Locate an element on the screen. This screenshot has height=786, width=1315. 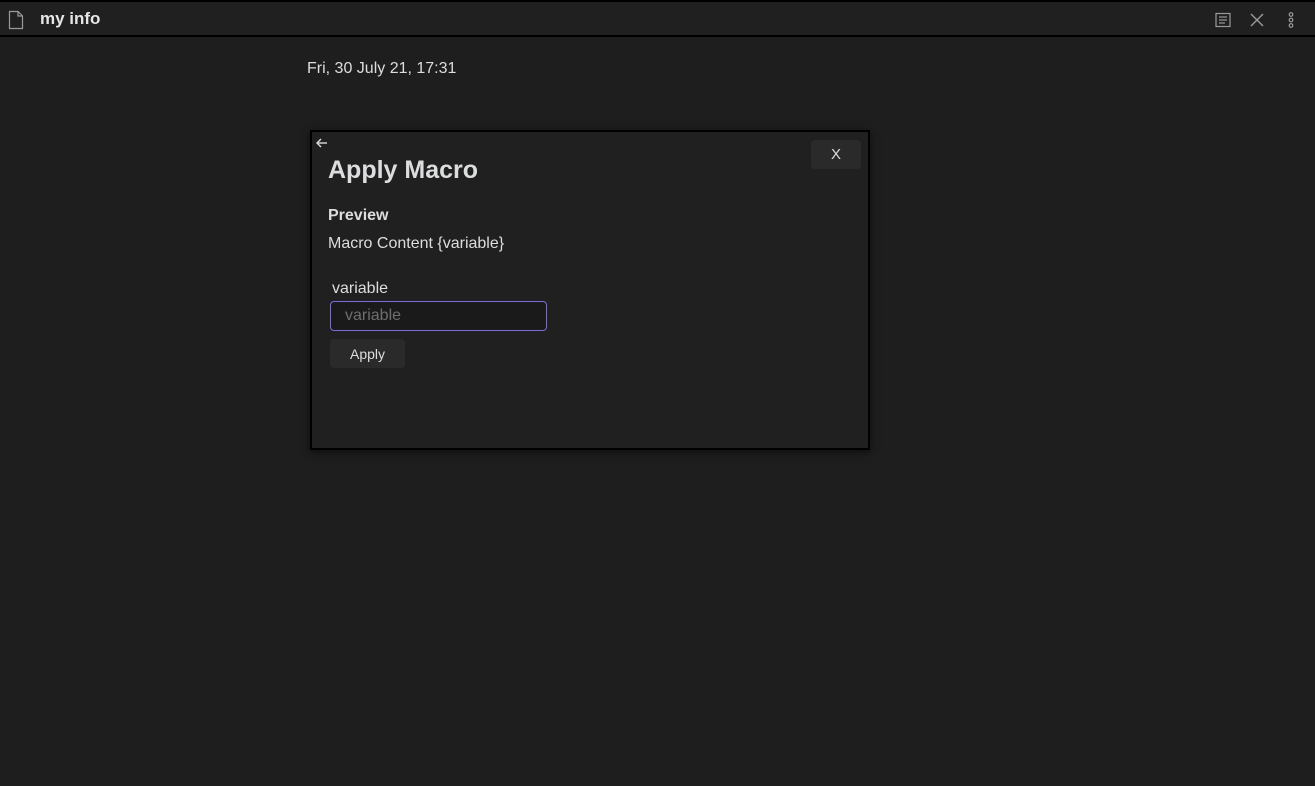
variable-input is located at coordinates (438, 316).